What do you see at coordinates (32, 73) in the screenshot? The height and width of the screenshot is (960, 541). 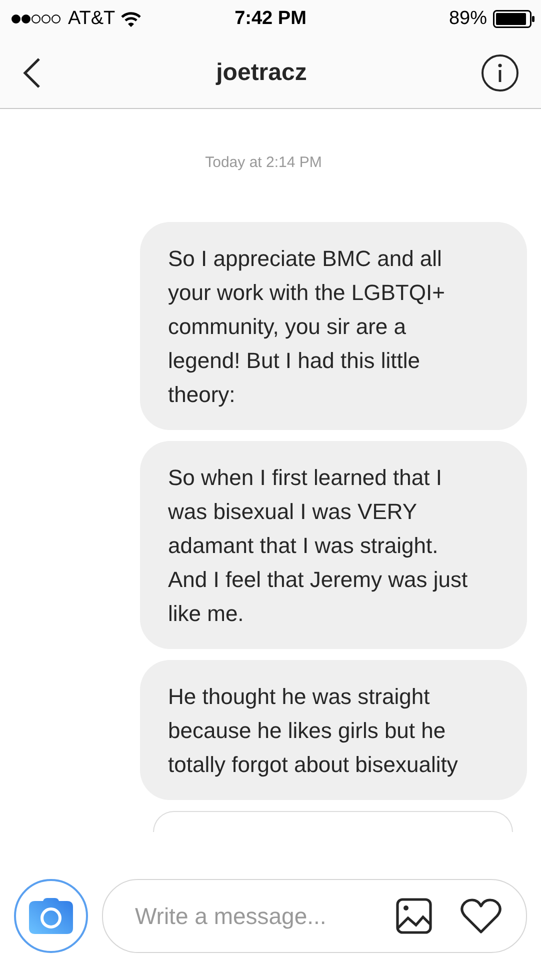 I see `back-button` at bounding box center [32, 73].